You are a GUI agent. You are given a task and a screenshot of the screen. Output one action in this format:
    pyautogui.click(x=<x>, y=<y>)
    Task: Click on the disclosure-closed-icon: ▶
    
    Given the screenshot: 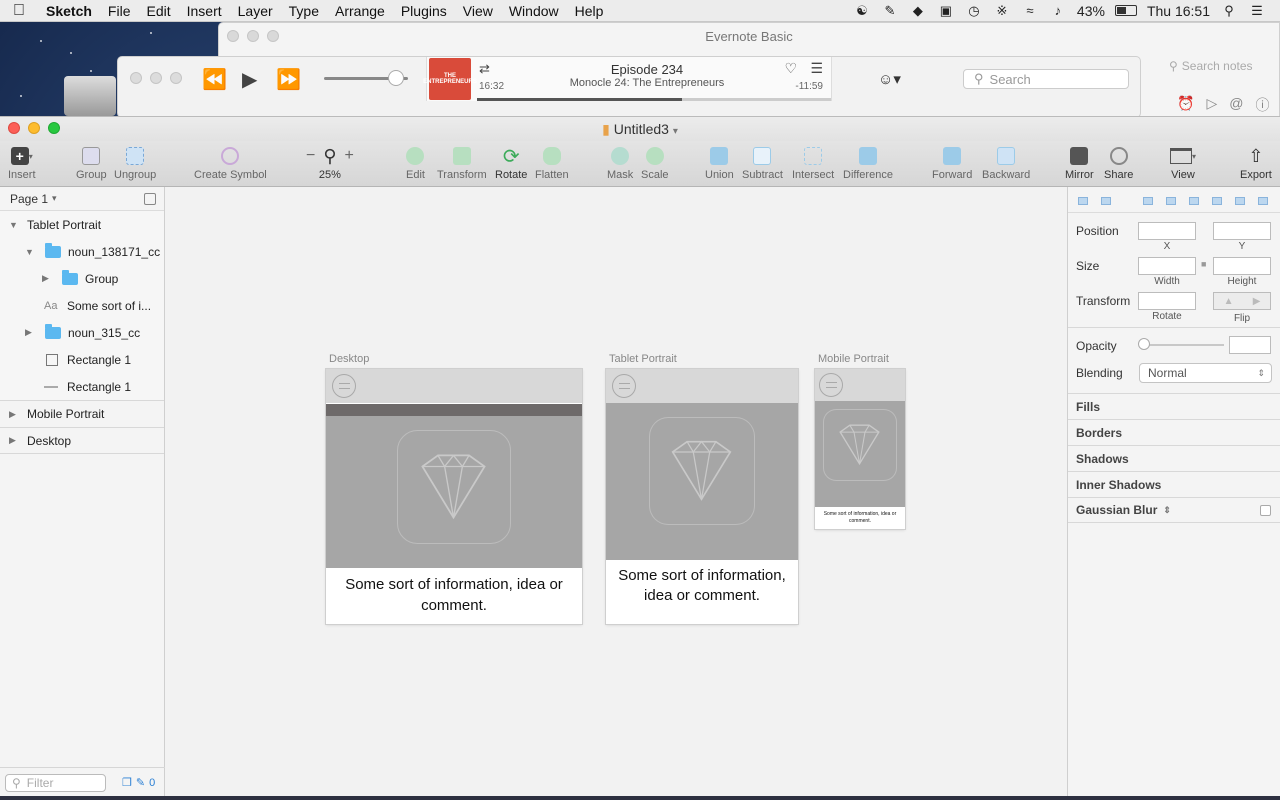 What is the action you would take?
    pyautogui.click(x=14, y=414)
    